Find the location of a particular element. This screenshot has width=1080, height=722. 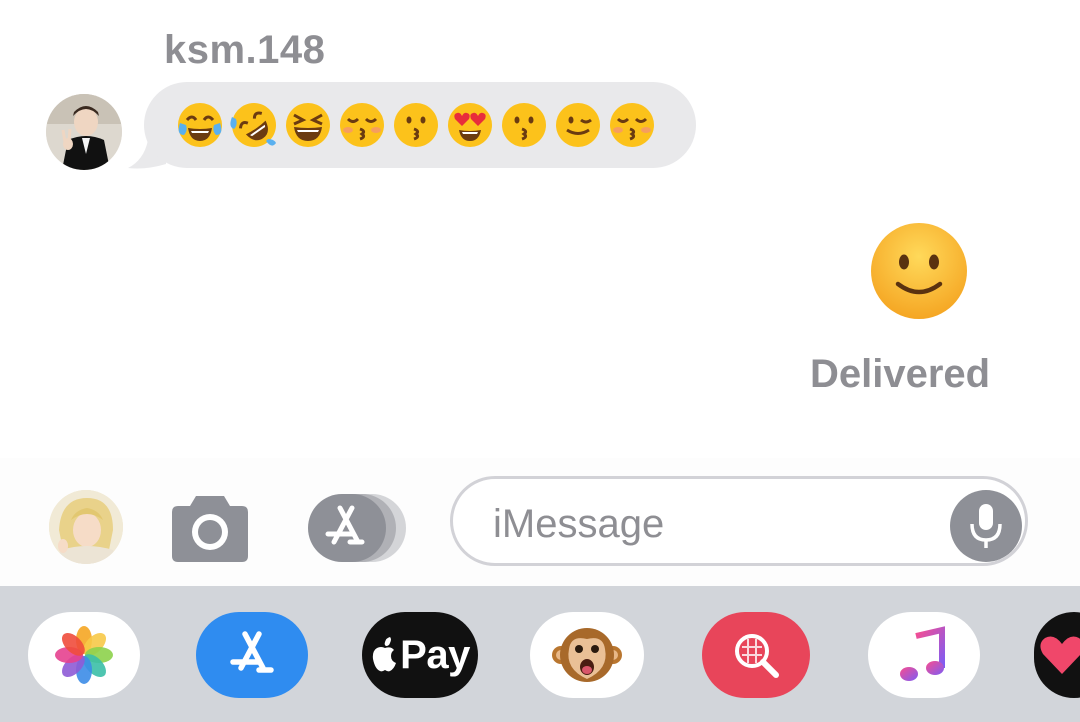

winking-emoji is located at coordinates (578, 125).